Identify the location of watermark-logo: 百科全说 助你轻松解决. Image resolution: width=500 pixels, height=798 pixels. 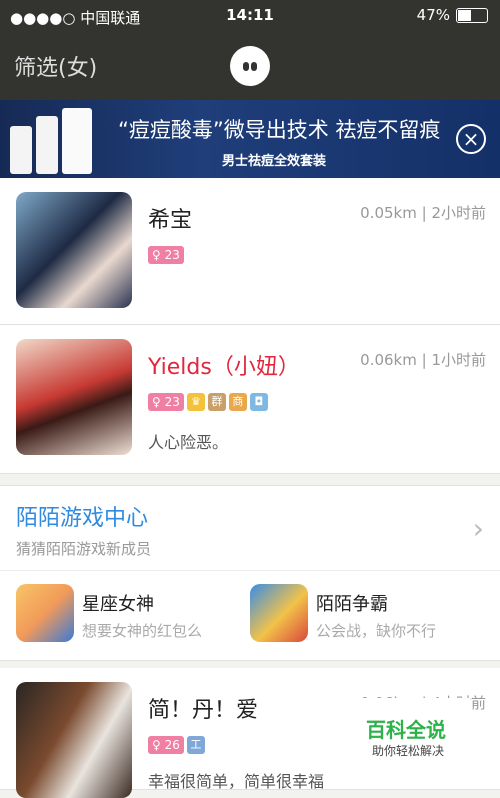
(409, 733).